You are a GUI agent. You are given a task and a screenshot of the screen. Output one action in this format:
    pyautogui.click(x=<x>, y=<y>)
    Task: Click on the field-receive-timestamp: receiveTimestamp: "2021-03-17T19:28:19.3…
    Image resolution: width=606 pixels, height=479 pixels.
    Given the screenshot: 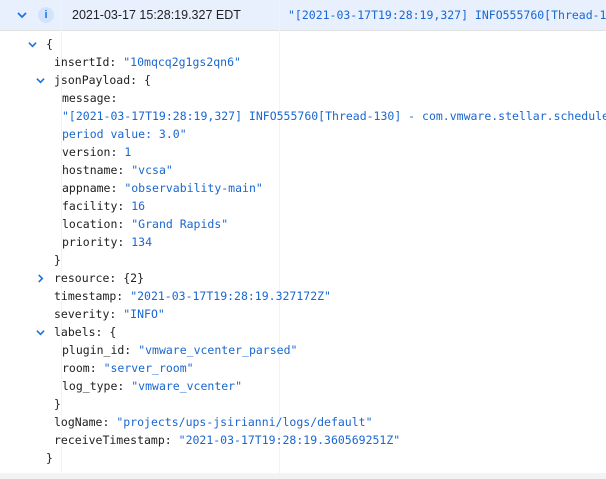 What is the action you would take?
    pyautogui.click(x=227, y=440)
    